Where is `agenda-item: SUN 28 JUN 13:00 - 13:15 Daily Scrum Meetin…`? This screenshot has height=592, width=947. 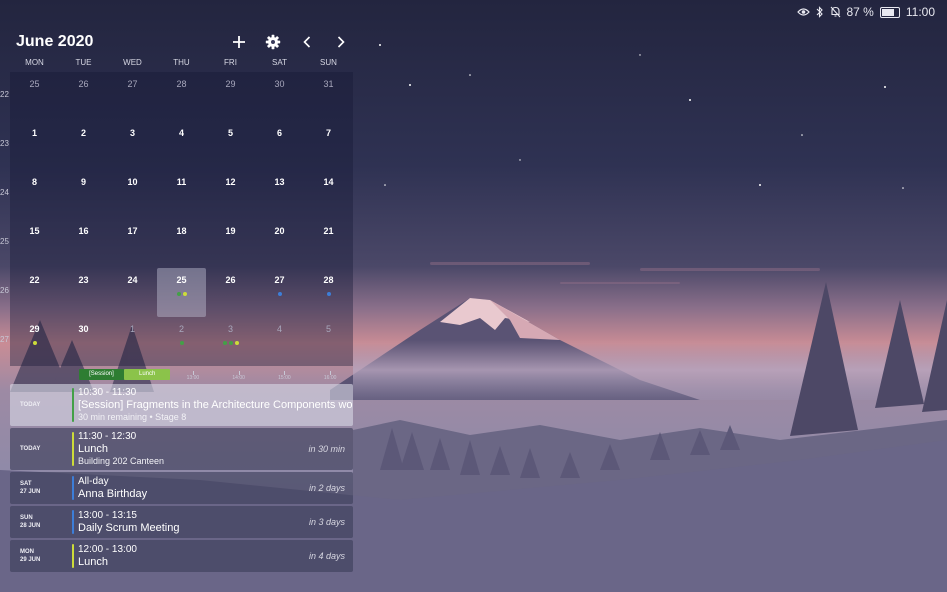 agenda-item: SUN 28 JUN 13:00 - 13:15 Daily Scrum Meetin… is located at coordinates (181, 522).